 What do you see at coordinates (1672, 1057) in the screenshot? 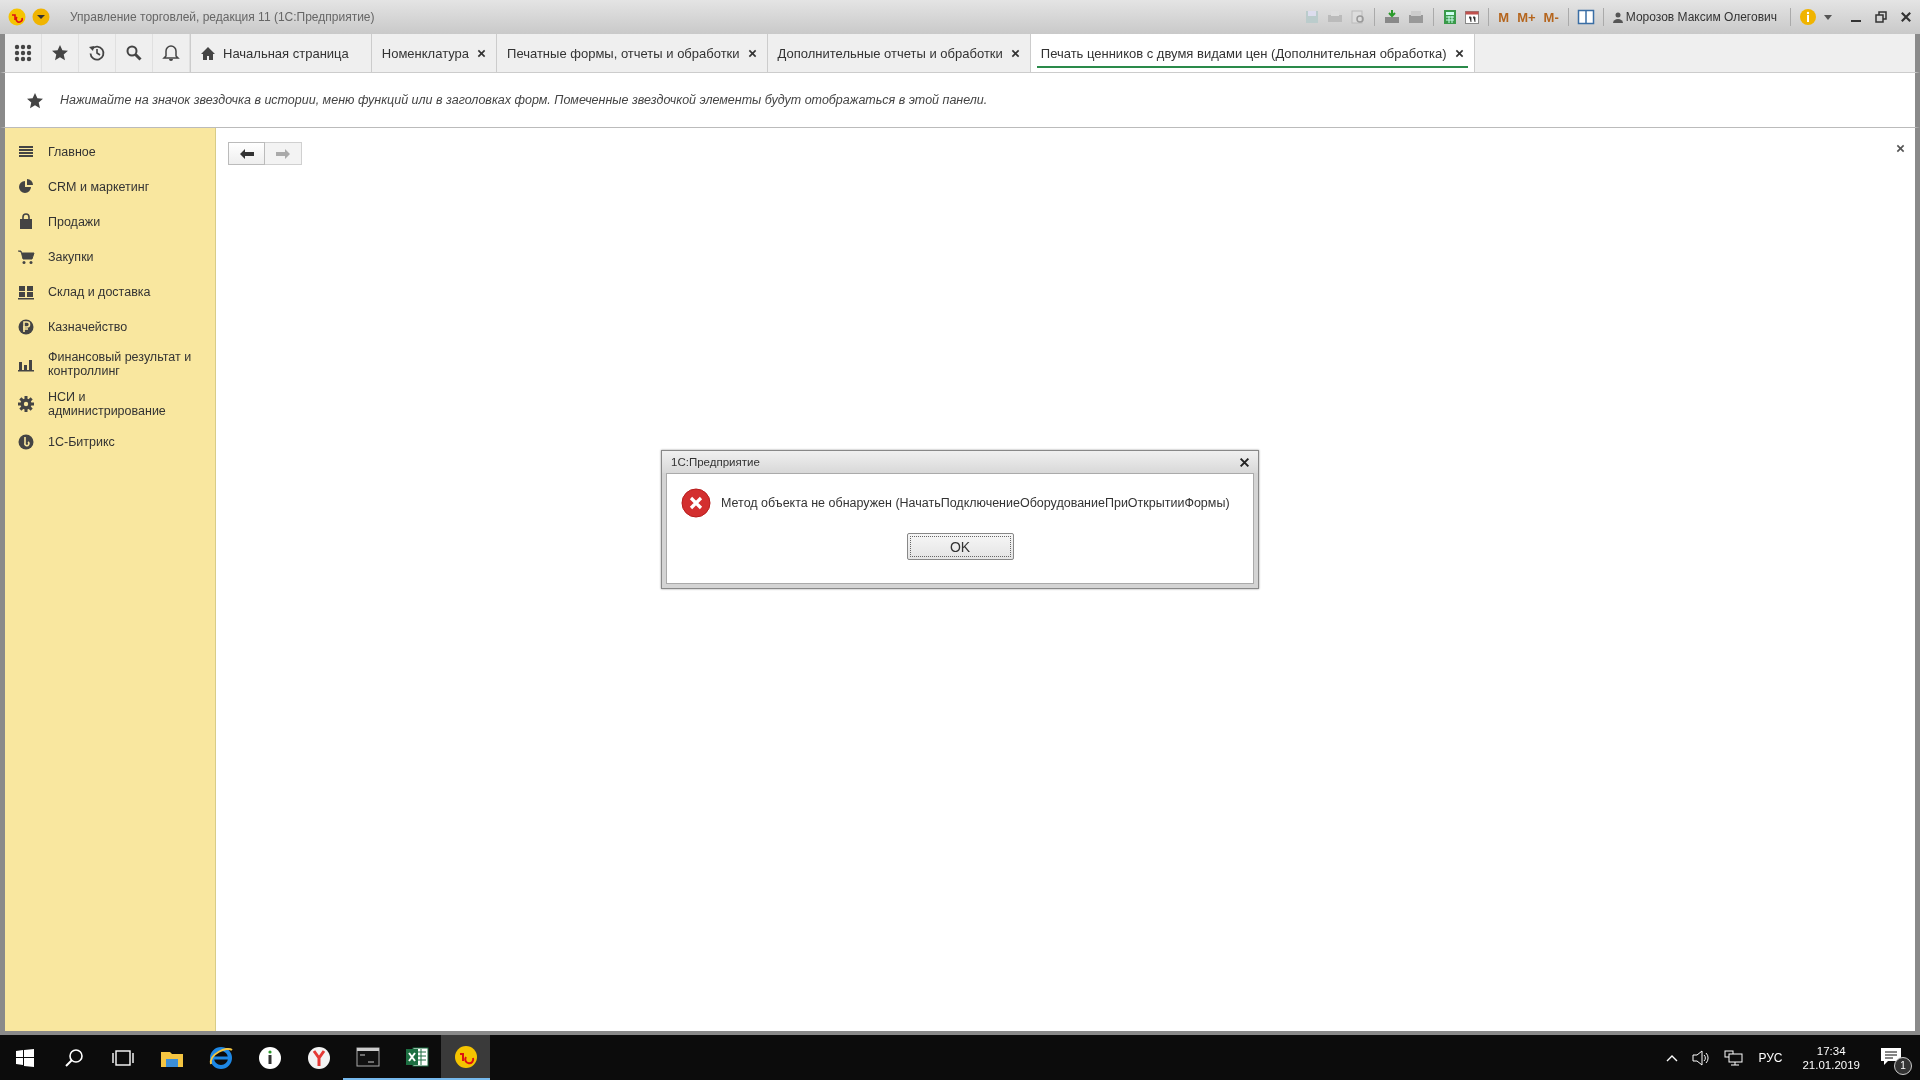
I see `chevron-up-icon` at bounding box center [1672, 1057].